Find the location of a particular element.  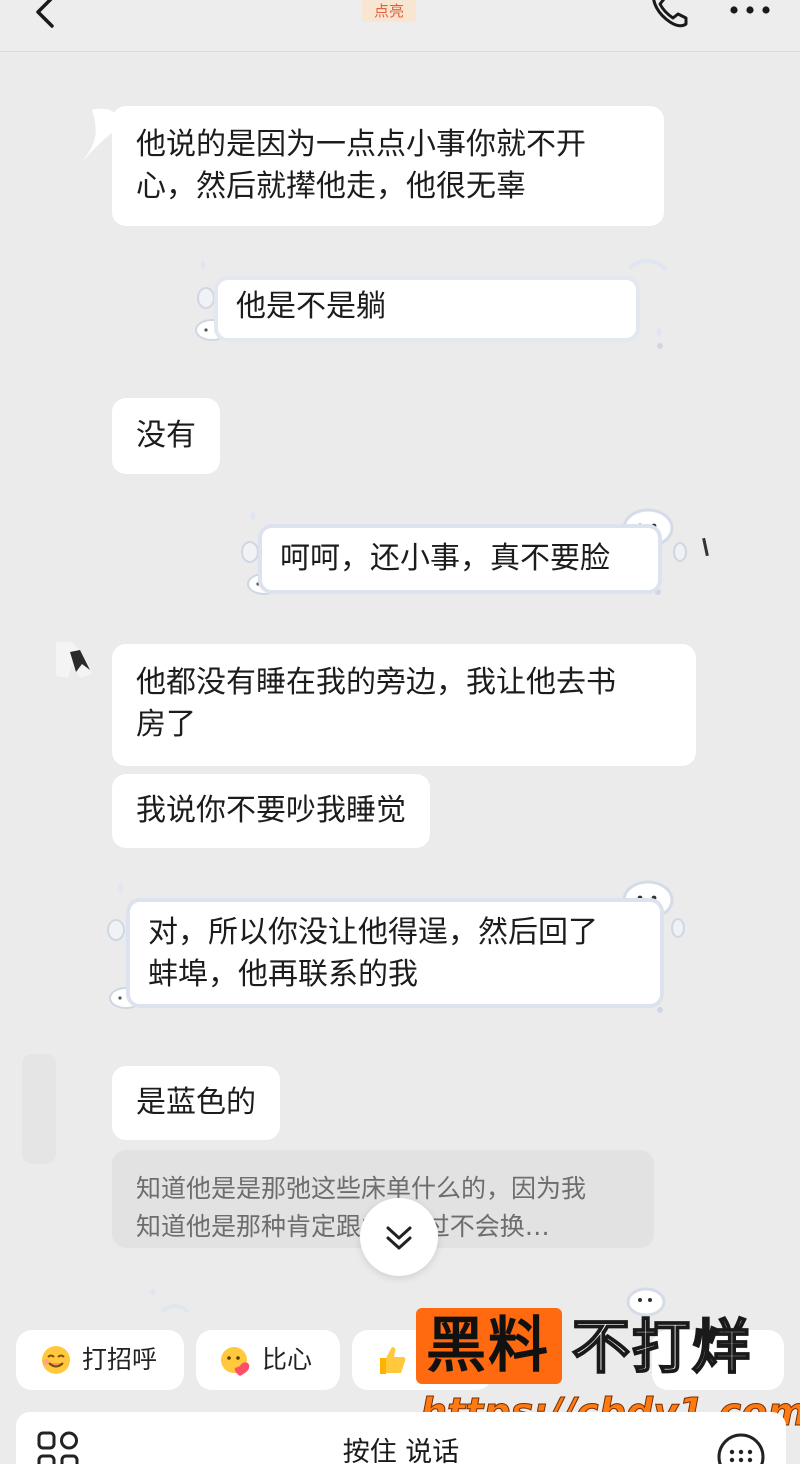

message-text: 他说的是因为一点点小事你就不开 is located at coordinates (361, 144).